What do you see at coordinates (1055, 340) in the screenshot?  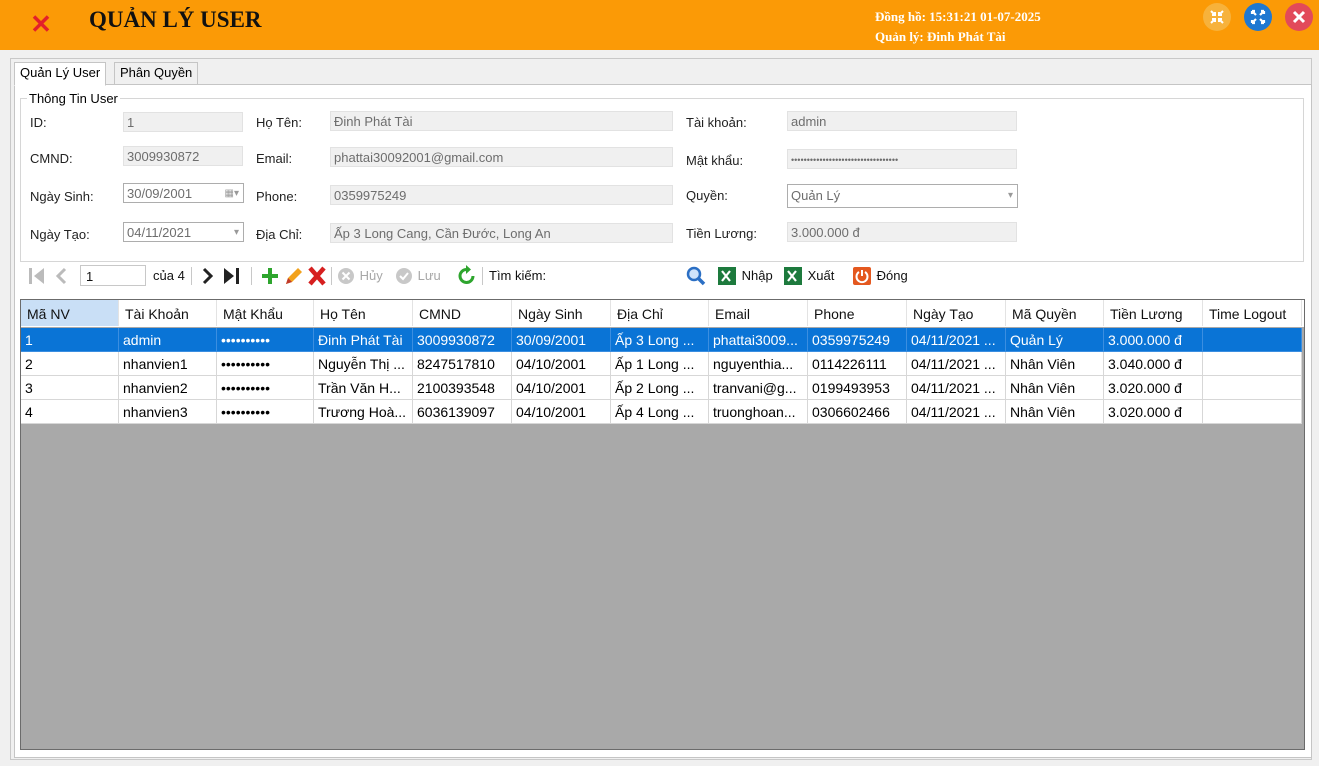 I see `table-cell: Quản Lý` at bounding box center [1055, 340].